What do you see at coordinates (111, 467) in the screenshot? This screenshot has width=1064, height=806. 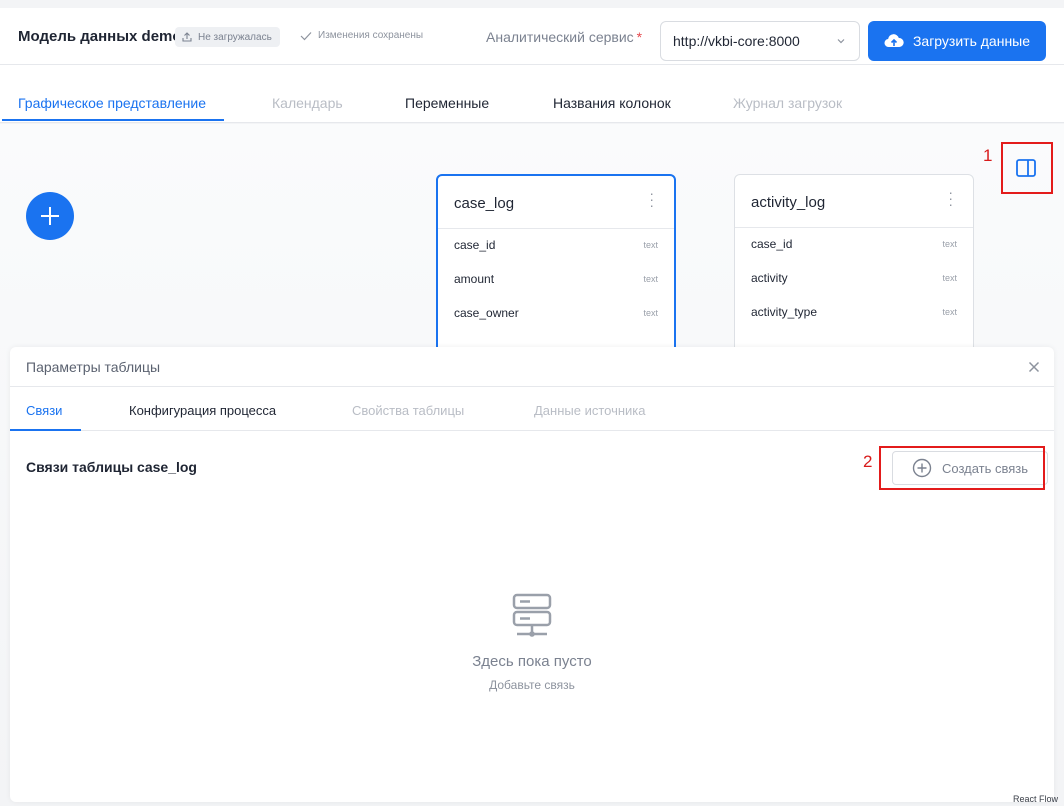 I see `relations-title: Связи таблицы case_log` at bounding box center [111, 467].